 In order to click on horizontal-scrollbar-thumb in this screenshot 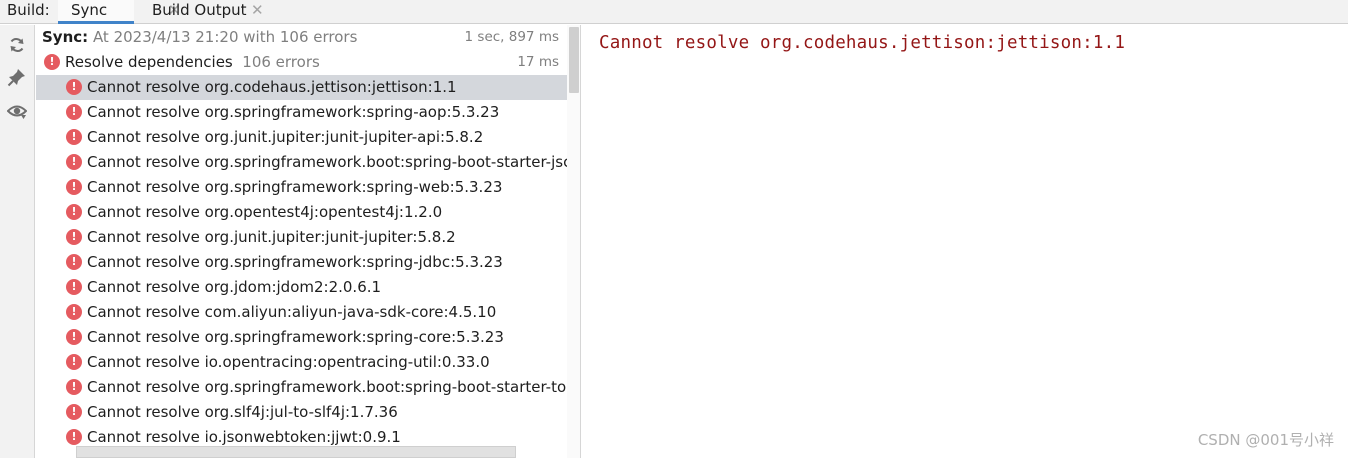, I will do `click(296, 452)`.